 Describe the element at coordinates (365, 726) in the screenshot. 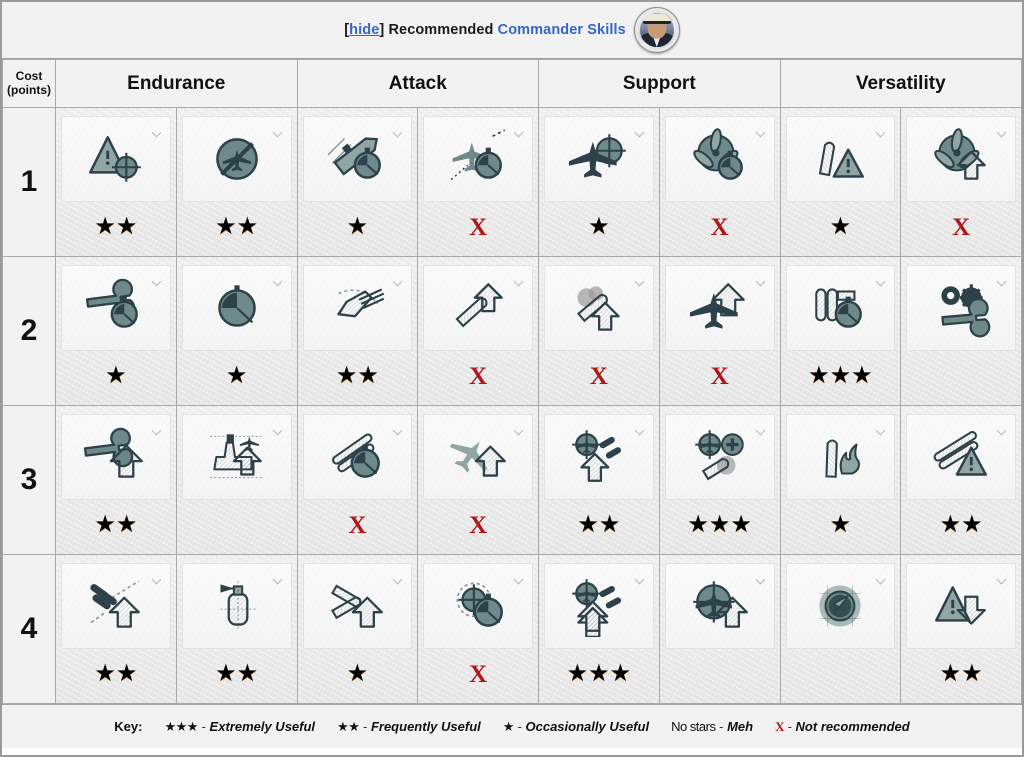

I see `key-dash-1: -` at that location.